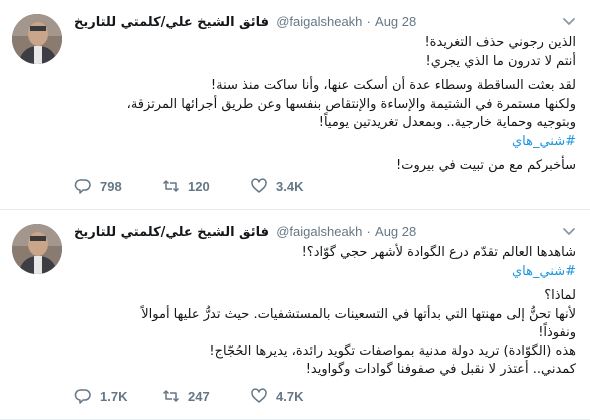 The image size is (590, 420). I want to click on reply-button: 1.7K, so click(118, 396).